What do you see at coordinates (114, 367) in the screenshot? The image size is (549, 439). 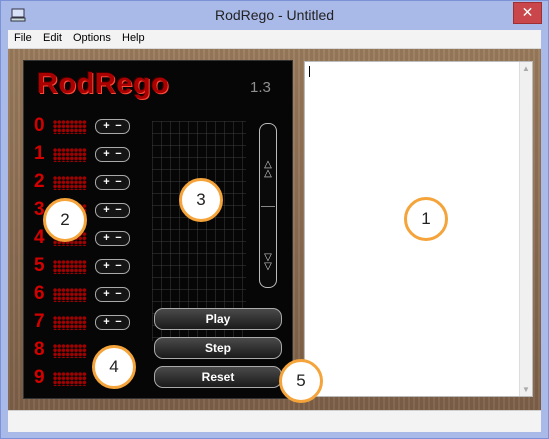 I see `callout-4: 4` at bounding box center [114, 367].